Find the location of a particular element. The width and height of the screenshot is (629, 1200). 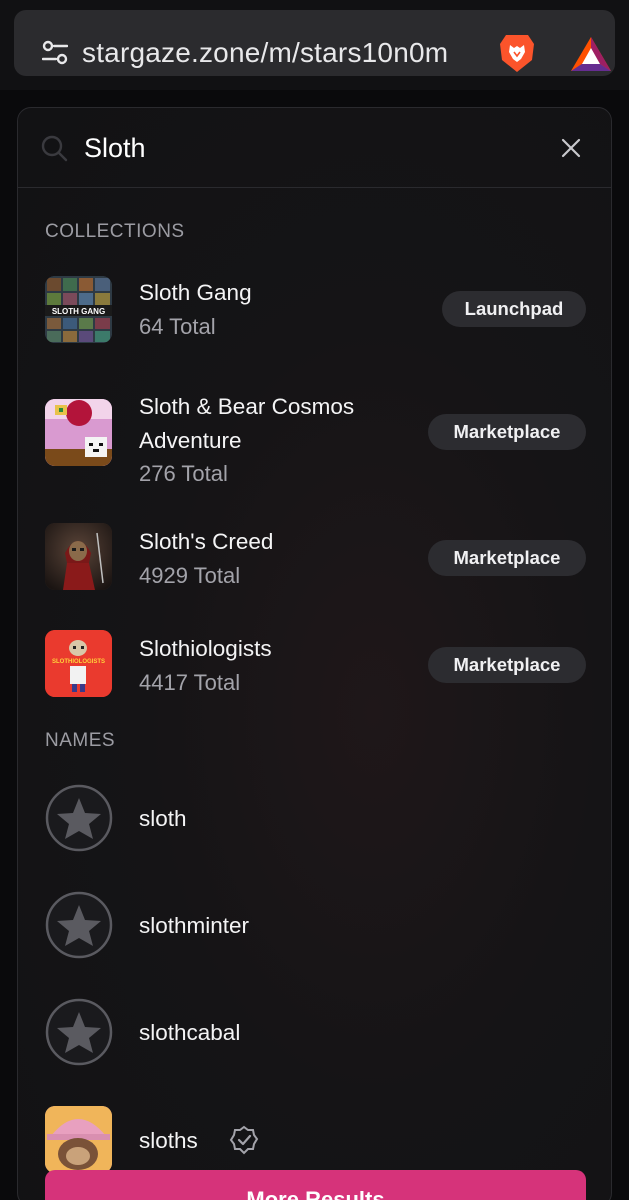

search-icon is located at coordinates (54, 148).